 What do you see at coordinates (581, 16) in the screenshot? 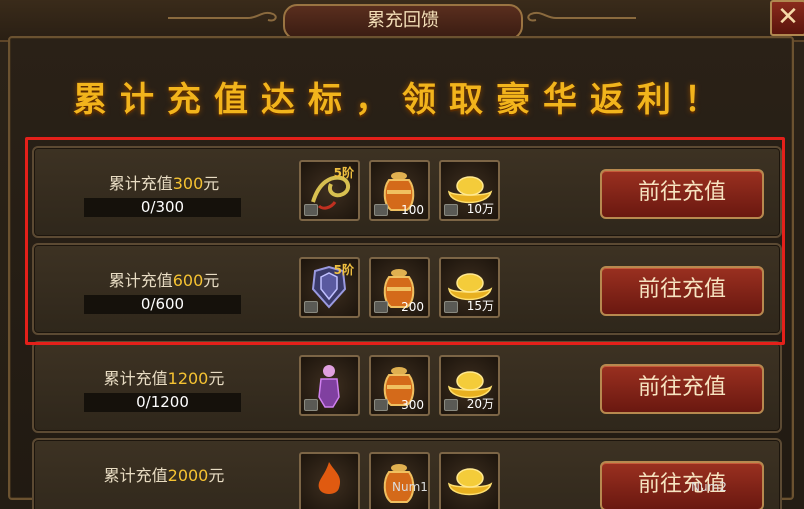
I see `right-ornament-icon` at bounding box center [581, 16].